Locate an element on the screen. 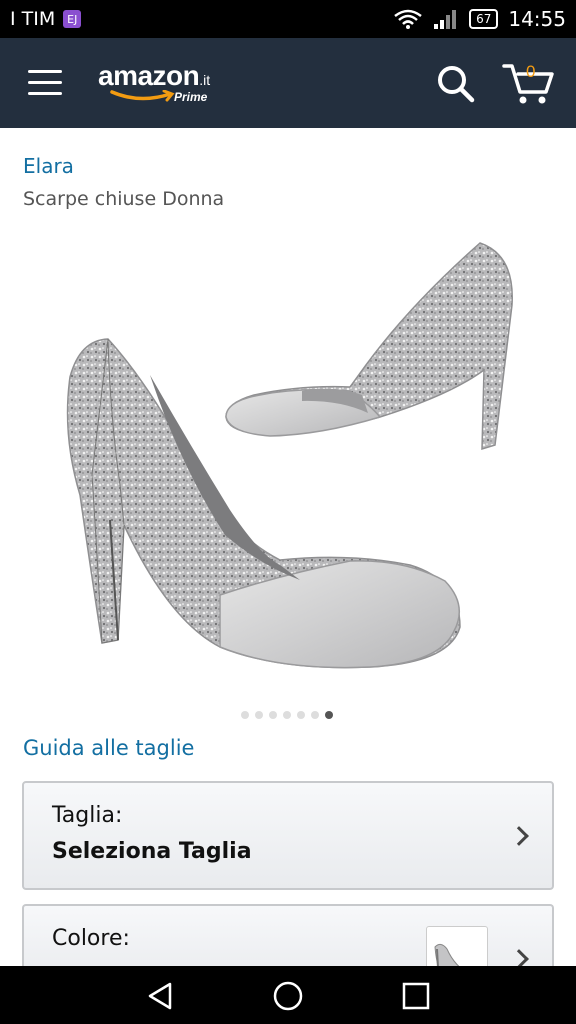 The image size is (576, 1024). app-header: amazon.it Prime 0 is located at coordinates (288, 83).